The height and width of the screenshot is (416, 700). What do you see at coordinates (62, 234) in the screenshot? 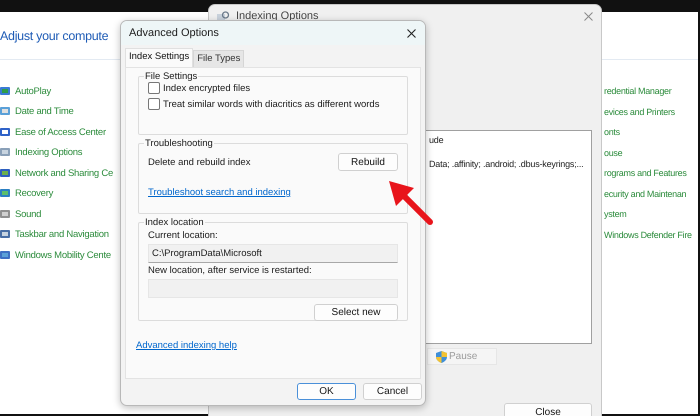
I see `applet-link: Taskbar and Navigation` at bounding box center [62, 234].